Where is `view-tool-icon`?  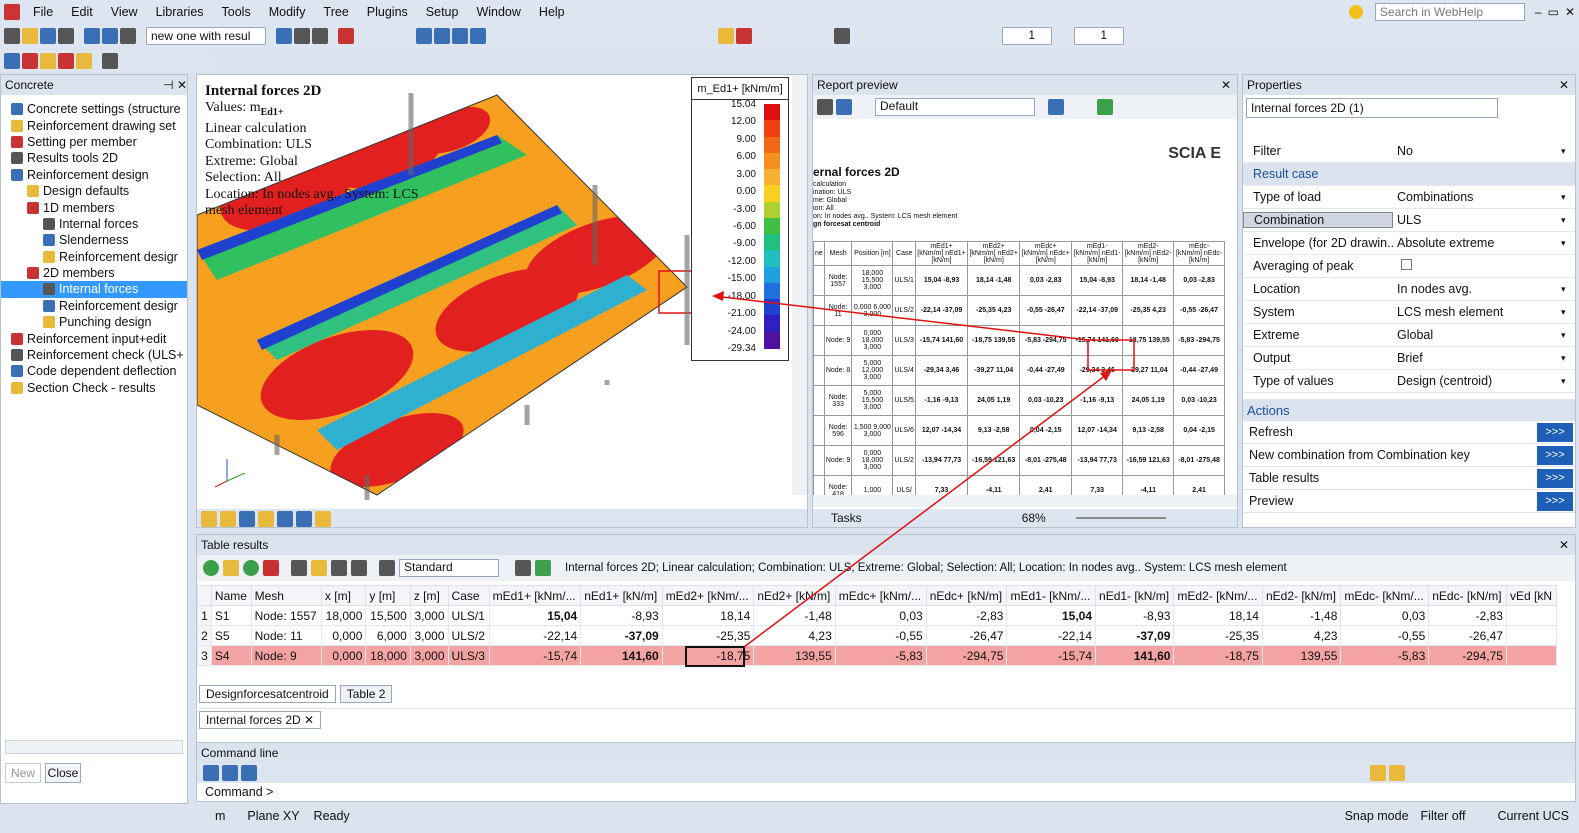 view-tool-icon is located at coordinates (284, 36).